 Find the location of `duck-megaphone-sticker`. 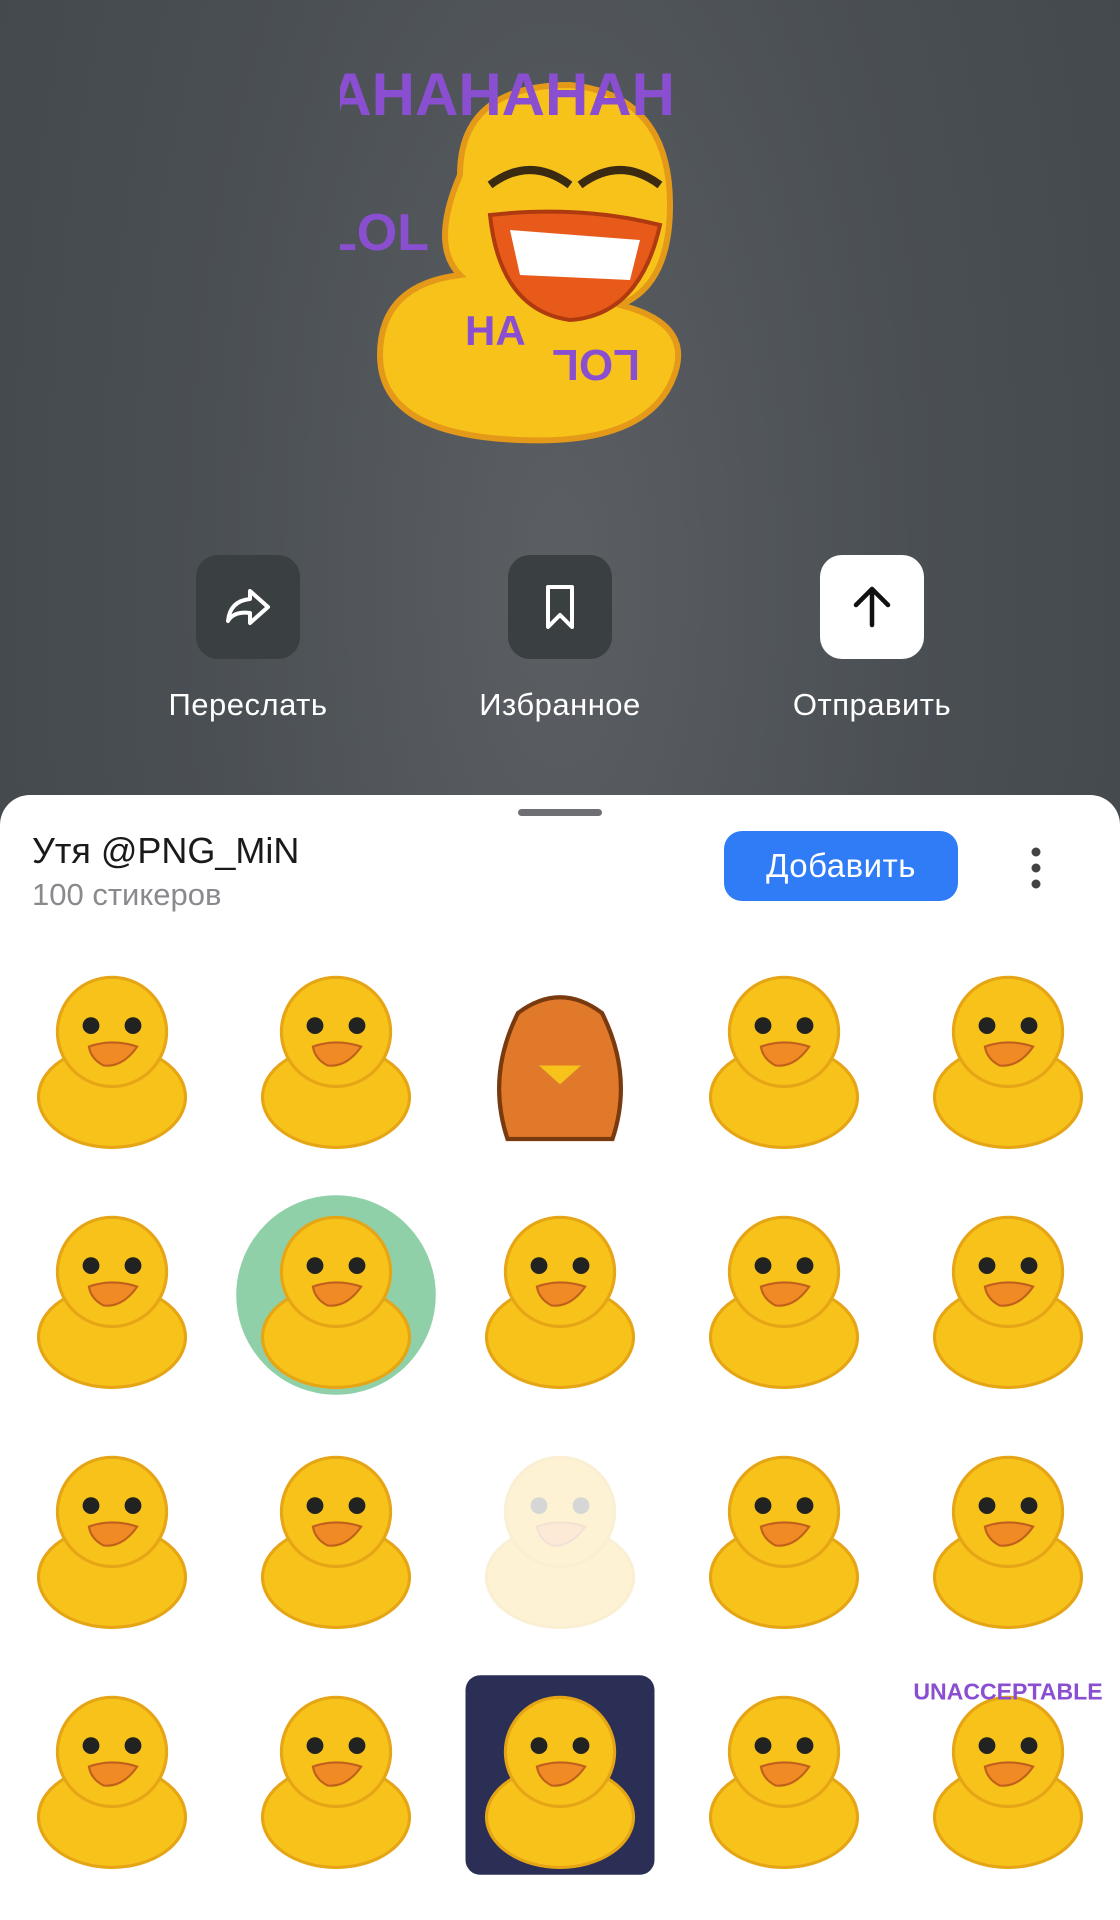

duck-megaphone-sticker is located at coordinates (112, 1542).